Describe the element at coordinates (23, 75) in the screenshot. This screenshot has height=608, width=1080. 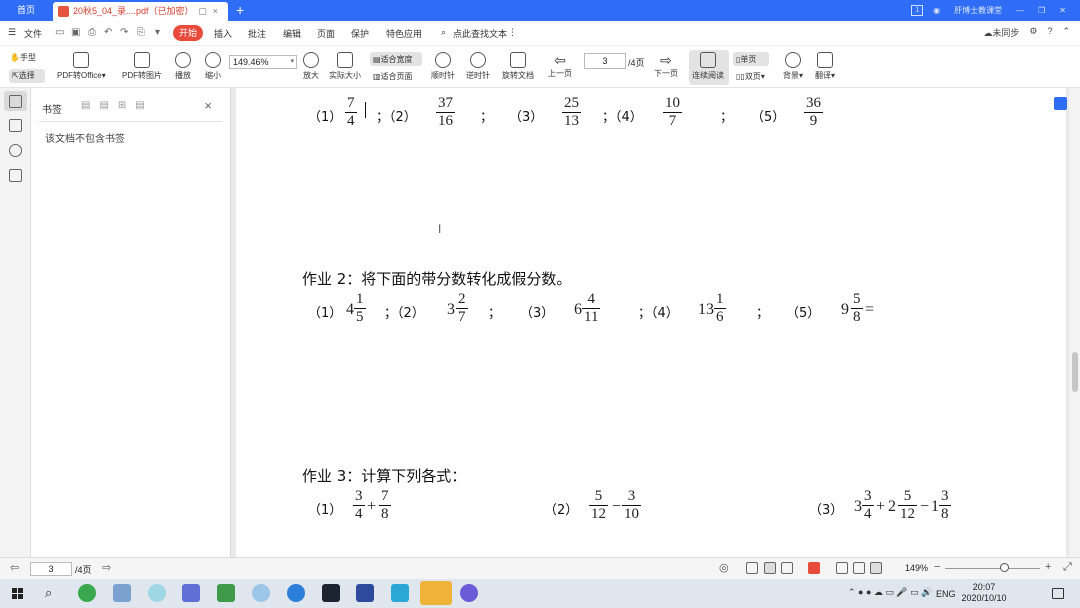
I see `select-tool: ⇱选择` at that location.